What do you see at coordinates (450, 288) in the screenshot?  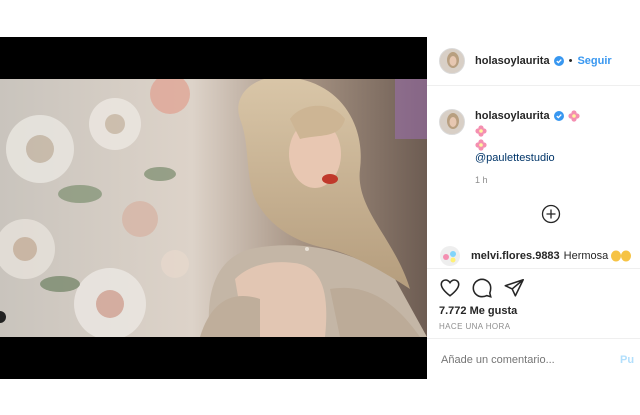 I see `heart-icon` at bounding box center [450, 288].